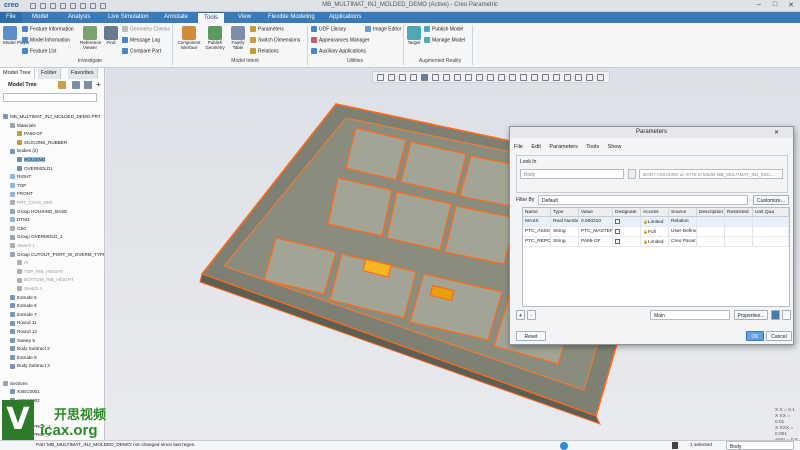 Image resolution: width=800 pixels, height=450 pixels. What do you see at coordinates (52, 290) in the screenshot?
I see `tree-item: Sketch 4` at bounding box center [52, 290].